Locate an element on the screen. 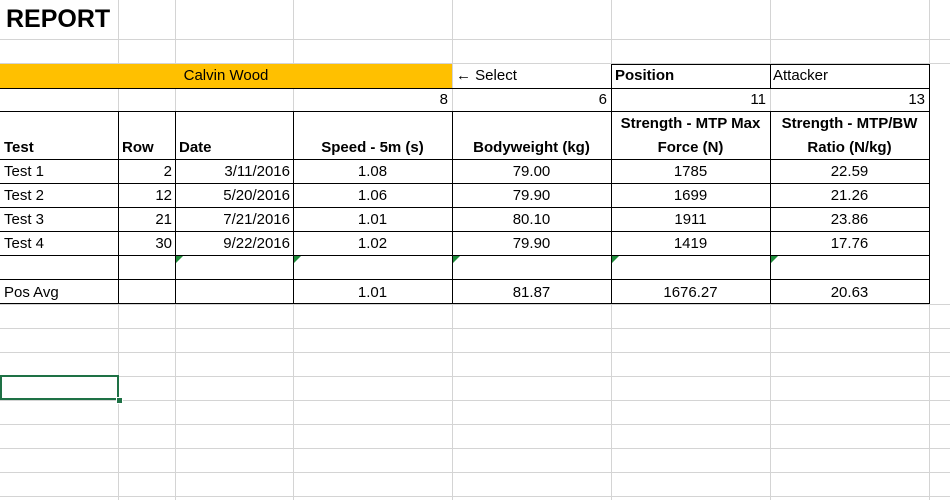 This screenshot has height=500, width=950. header-strength-max-line2: Force (N) is located at coordinates (690, 147).